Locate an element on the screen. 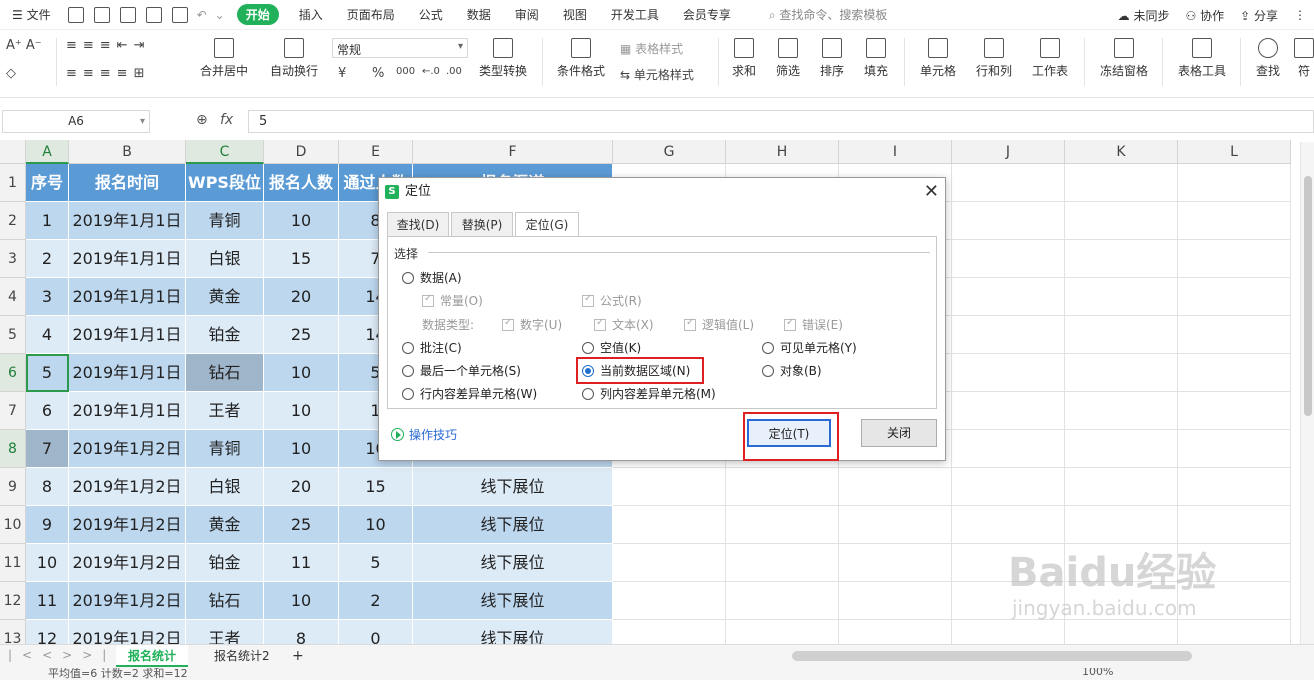 The width and height of the screenshot is (1314, 680). fx-icon: fx is located at coordinates (226, 120).